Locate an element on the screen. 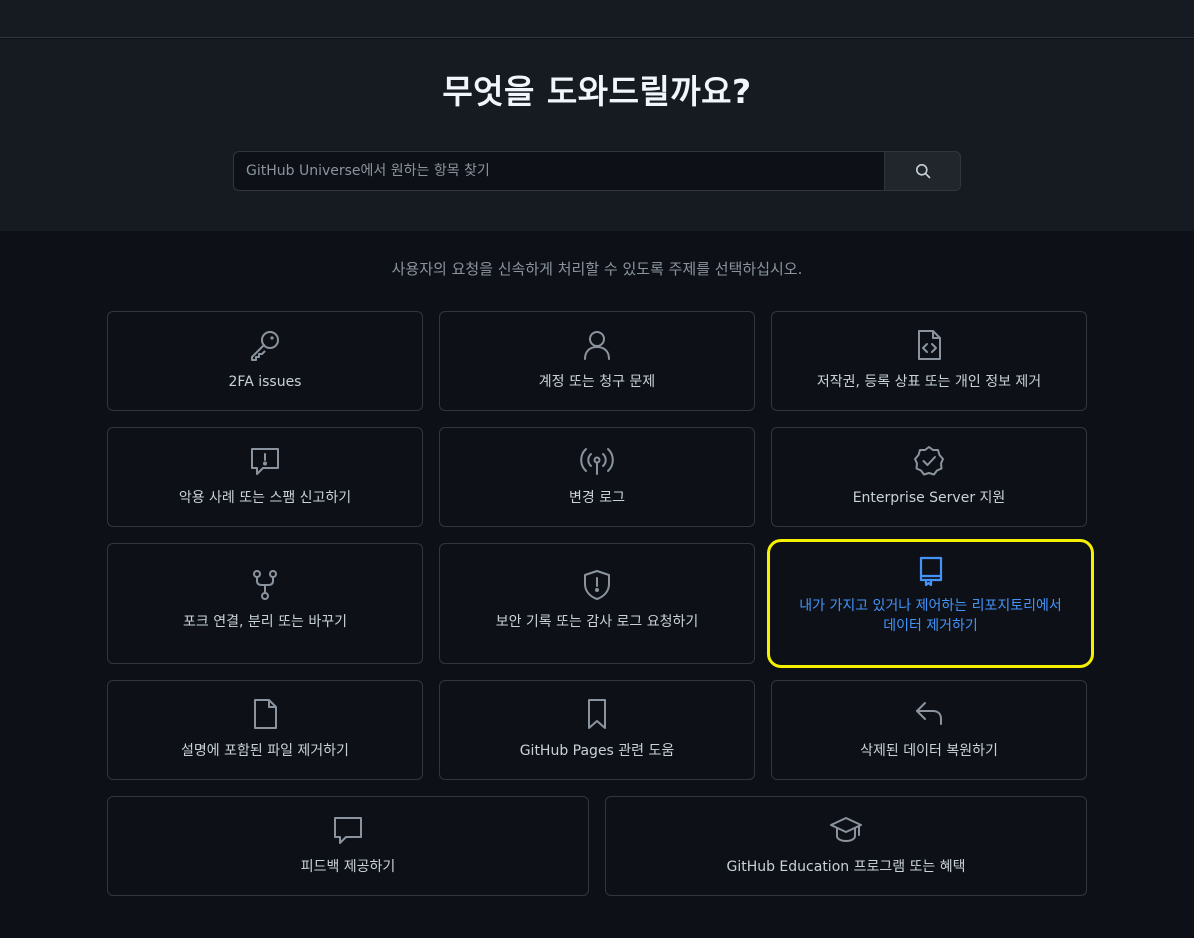 The image size is (1194, 938). card-feedback: 피드백 제공하기 is located at coordinates (348, 846).